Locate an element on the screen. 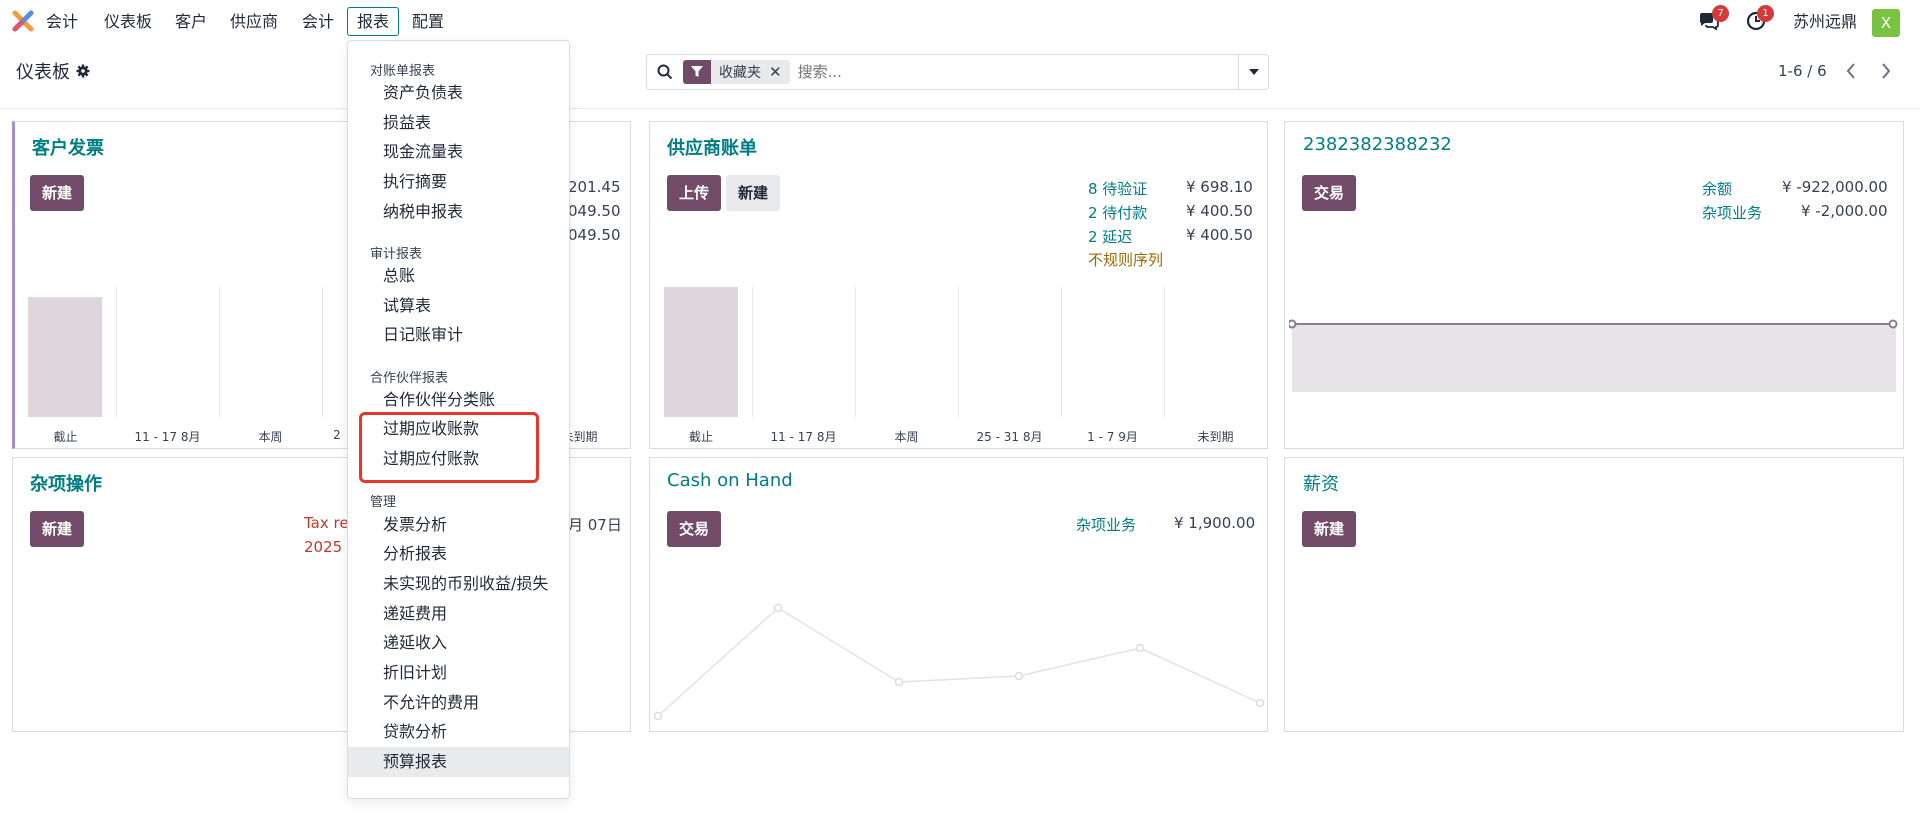 The height and width of the screenshot is (829, 1920). menu-item-trial-balance: 试算表 is located at coordinates (458, 306).